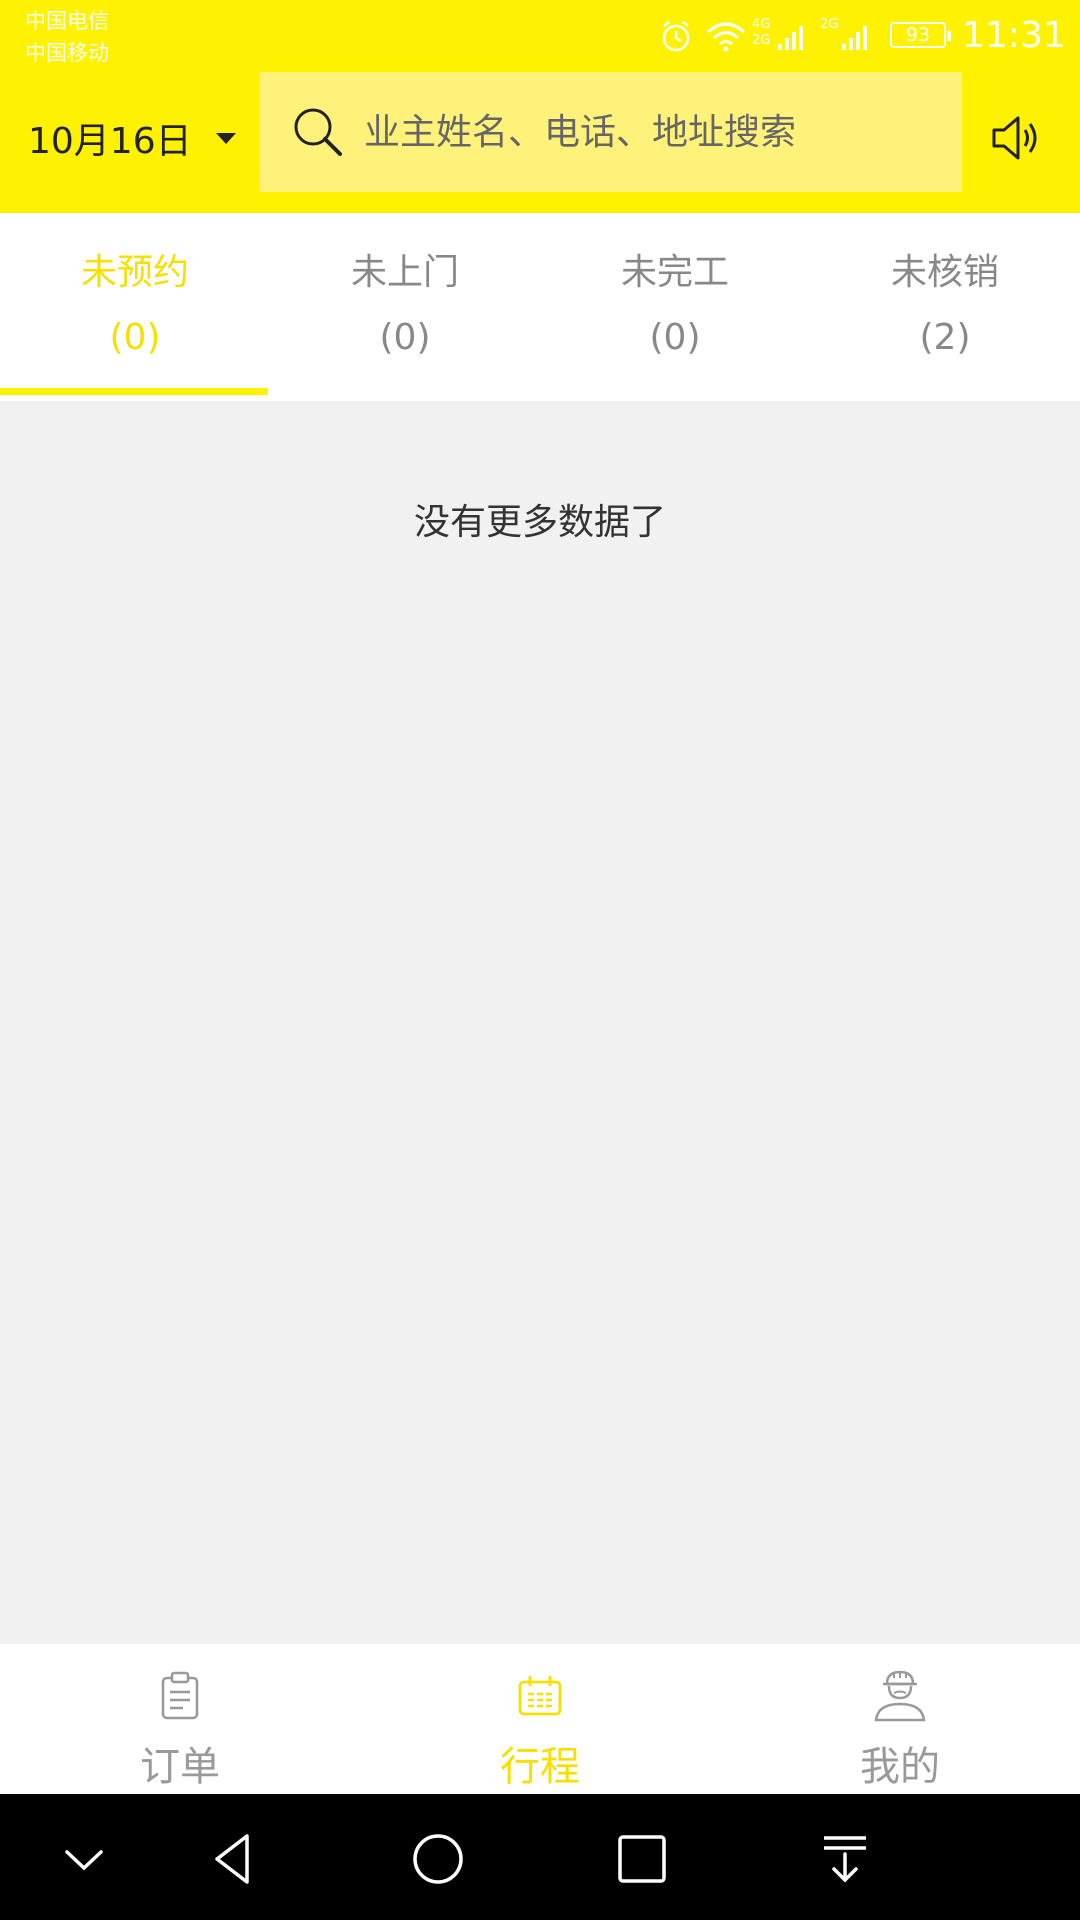 The image size is (1080, 1920). What do you see at coordinates (900, 1696) in the screenshot?
I see `worker-profile-icon` at bounding box center [900, 1696].